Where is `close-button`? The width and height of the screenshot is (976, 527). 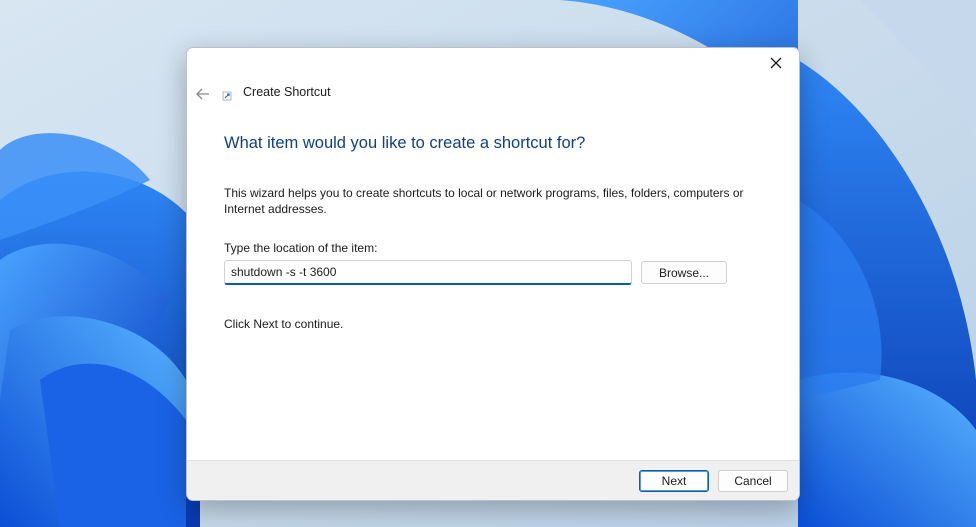 close-button is located at coordinates (776, 63).